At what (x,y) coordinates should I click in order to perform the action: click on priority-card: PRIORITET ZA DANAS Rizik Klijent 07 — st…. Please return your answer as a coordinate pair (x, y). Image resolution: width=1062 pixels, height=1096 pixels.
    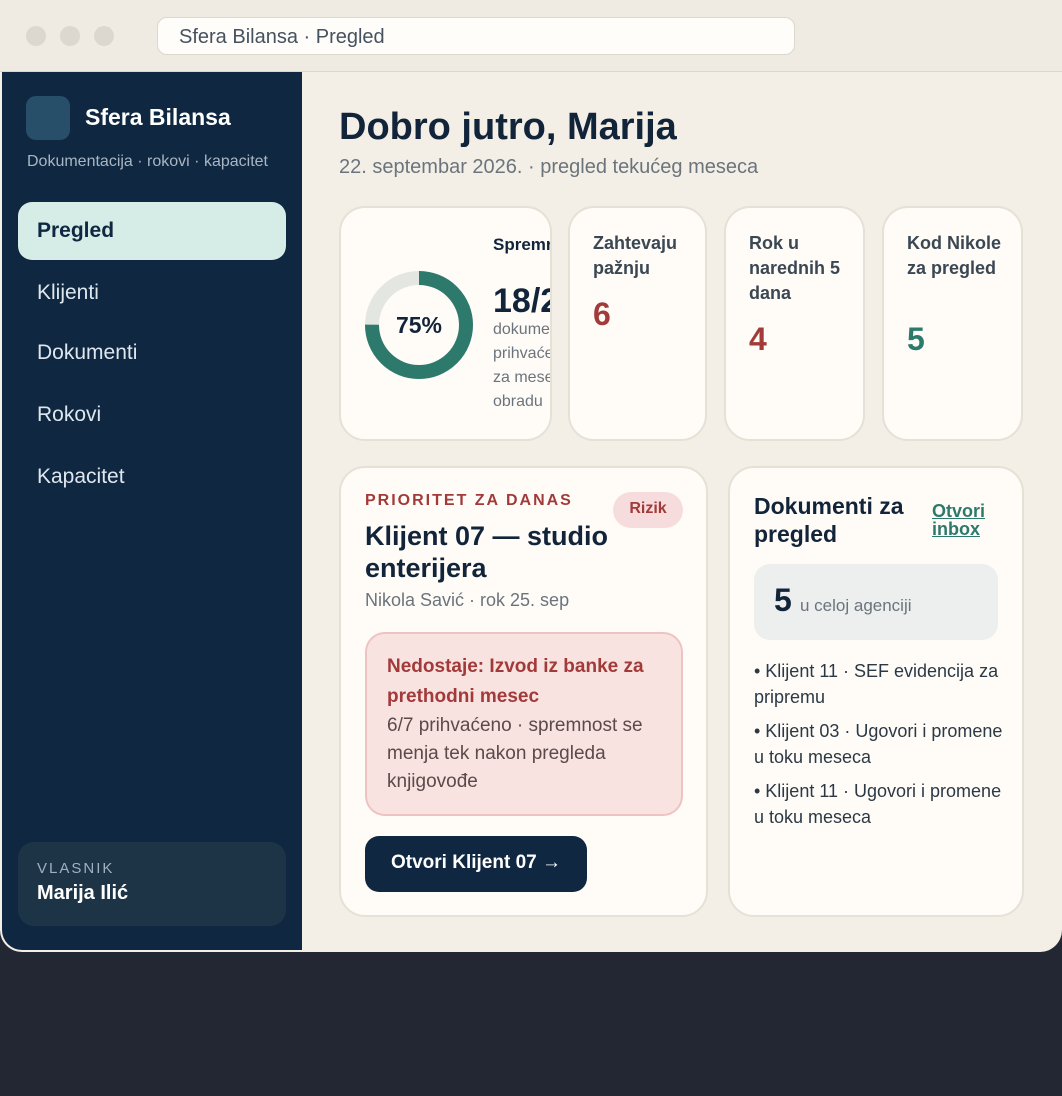
    Looking at the image, I should click on (523, 691).